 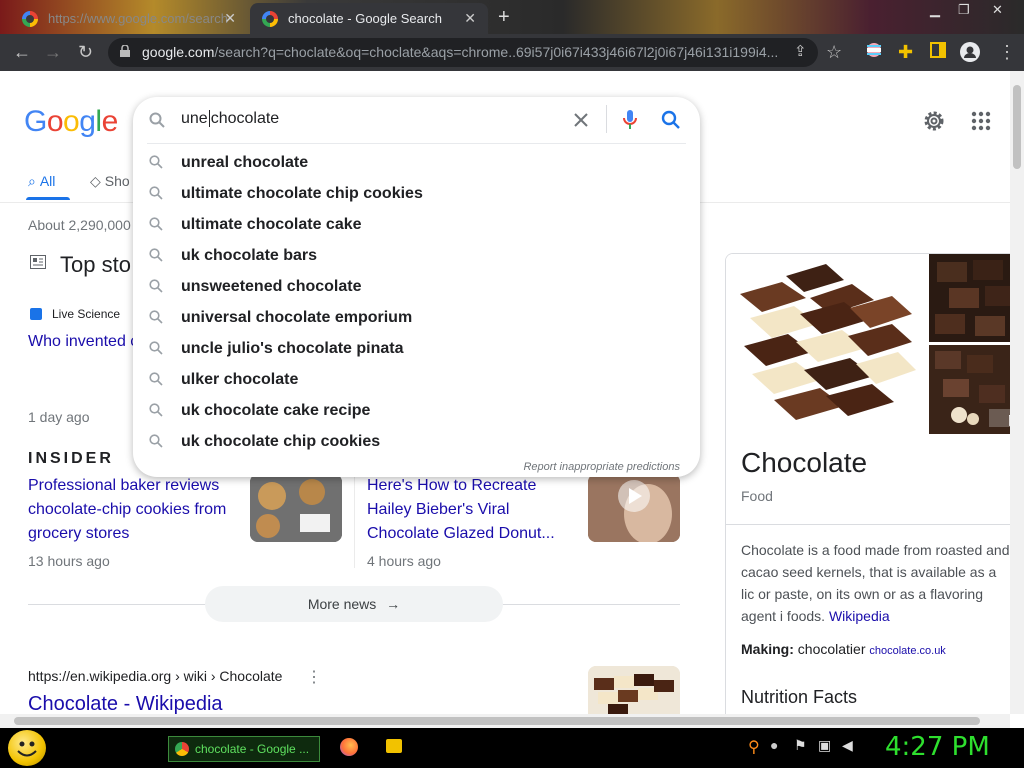 What do you see at coordinates (874, 52) in the screenshot?
I see `profile-flag-icon` at bounding box center [874, 52].